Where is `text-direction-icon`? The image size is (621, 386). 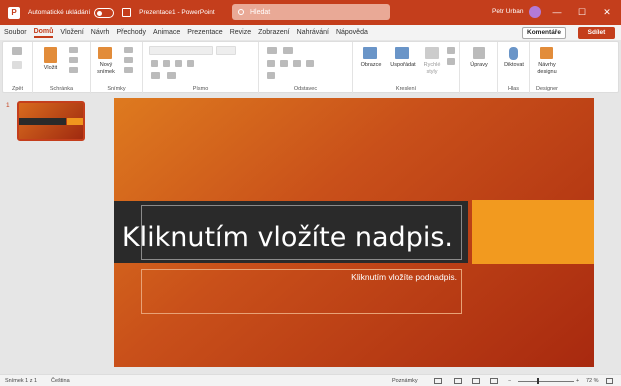 text-direction-icon is located at coordinates (271, 75).